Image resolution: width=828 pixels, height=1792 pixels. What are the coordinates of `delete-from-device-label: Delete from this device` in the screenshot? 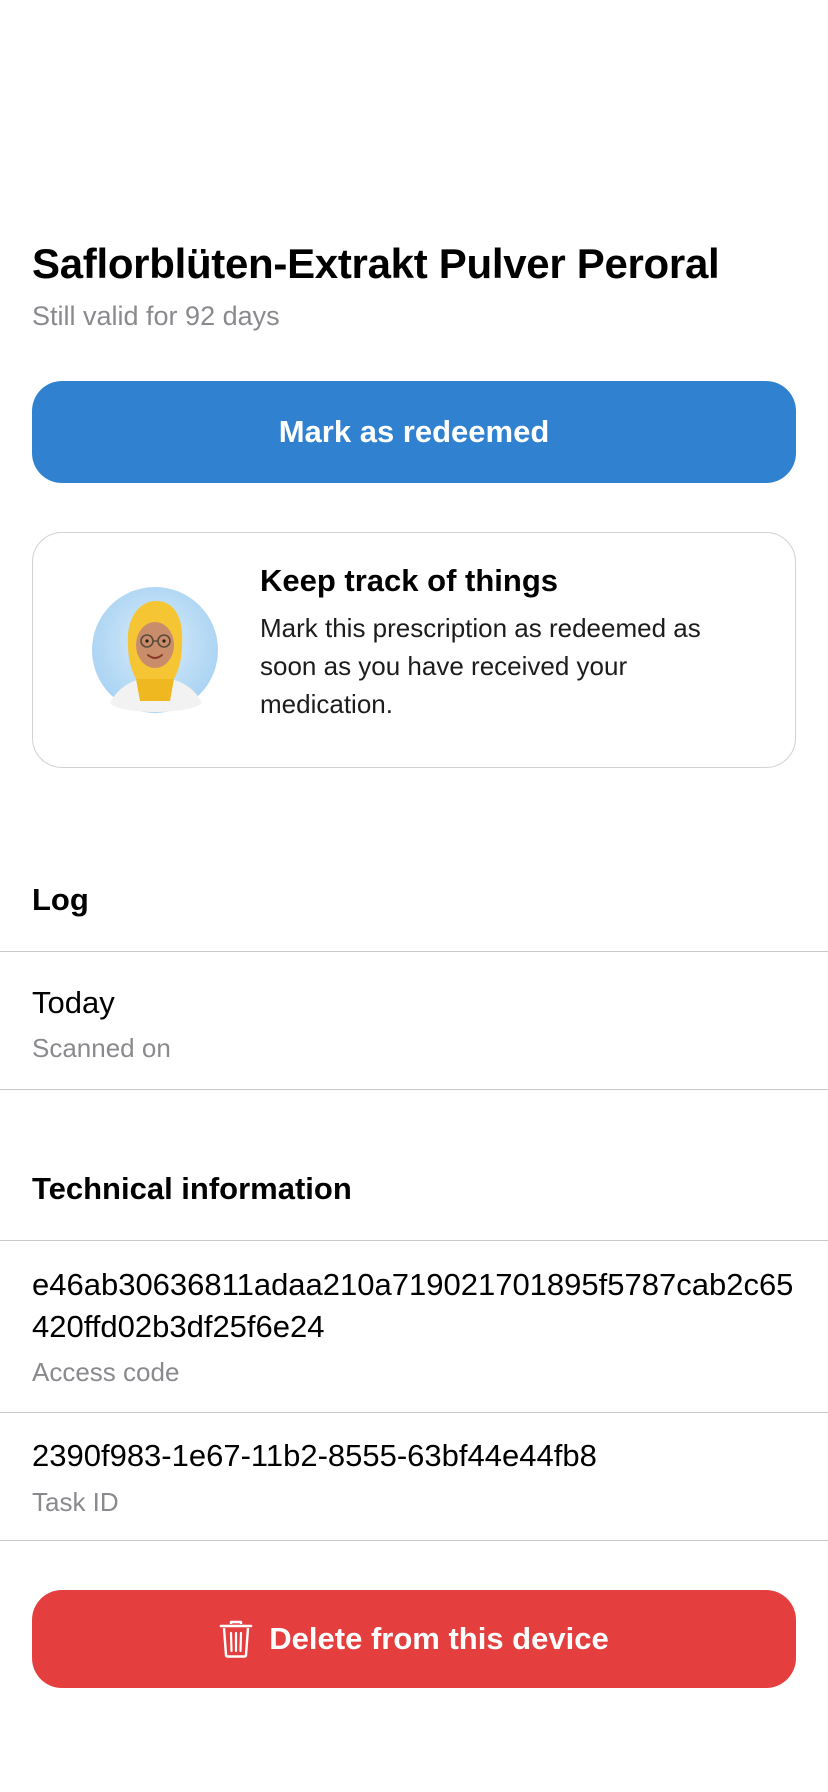 It's located at (439, 1638).